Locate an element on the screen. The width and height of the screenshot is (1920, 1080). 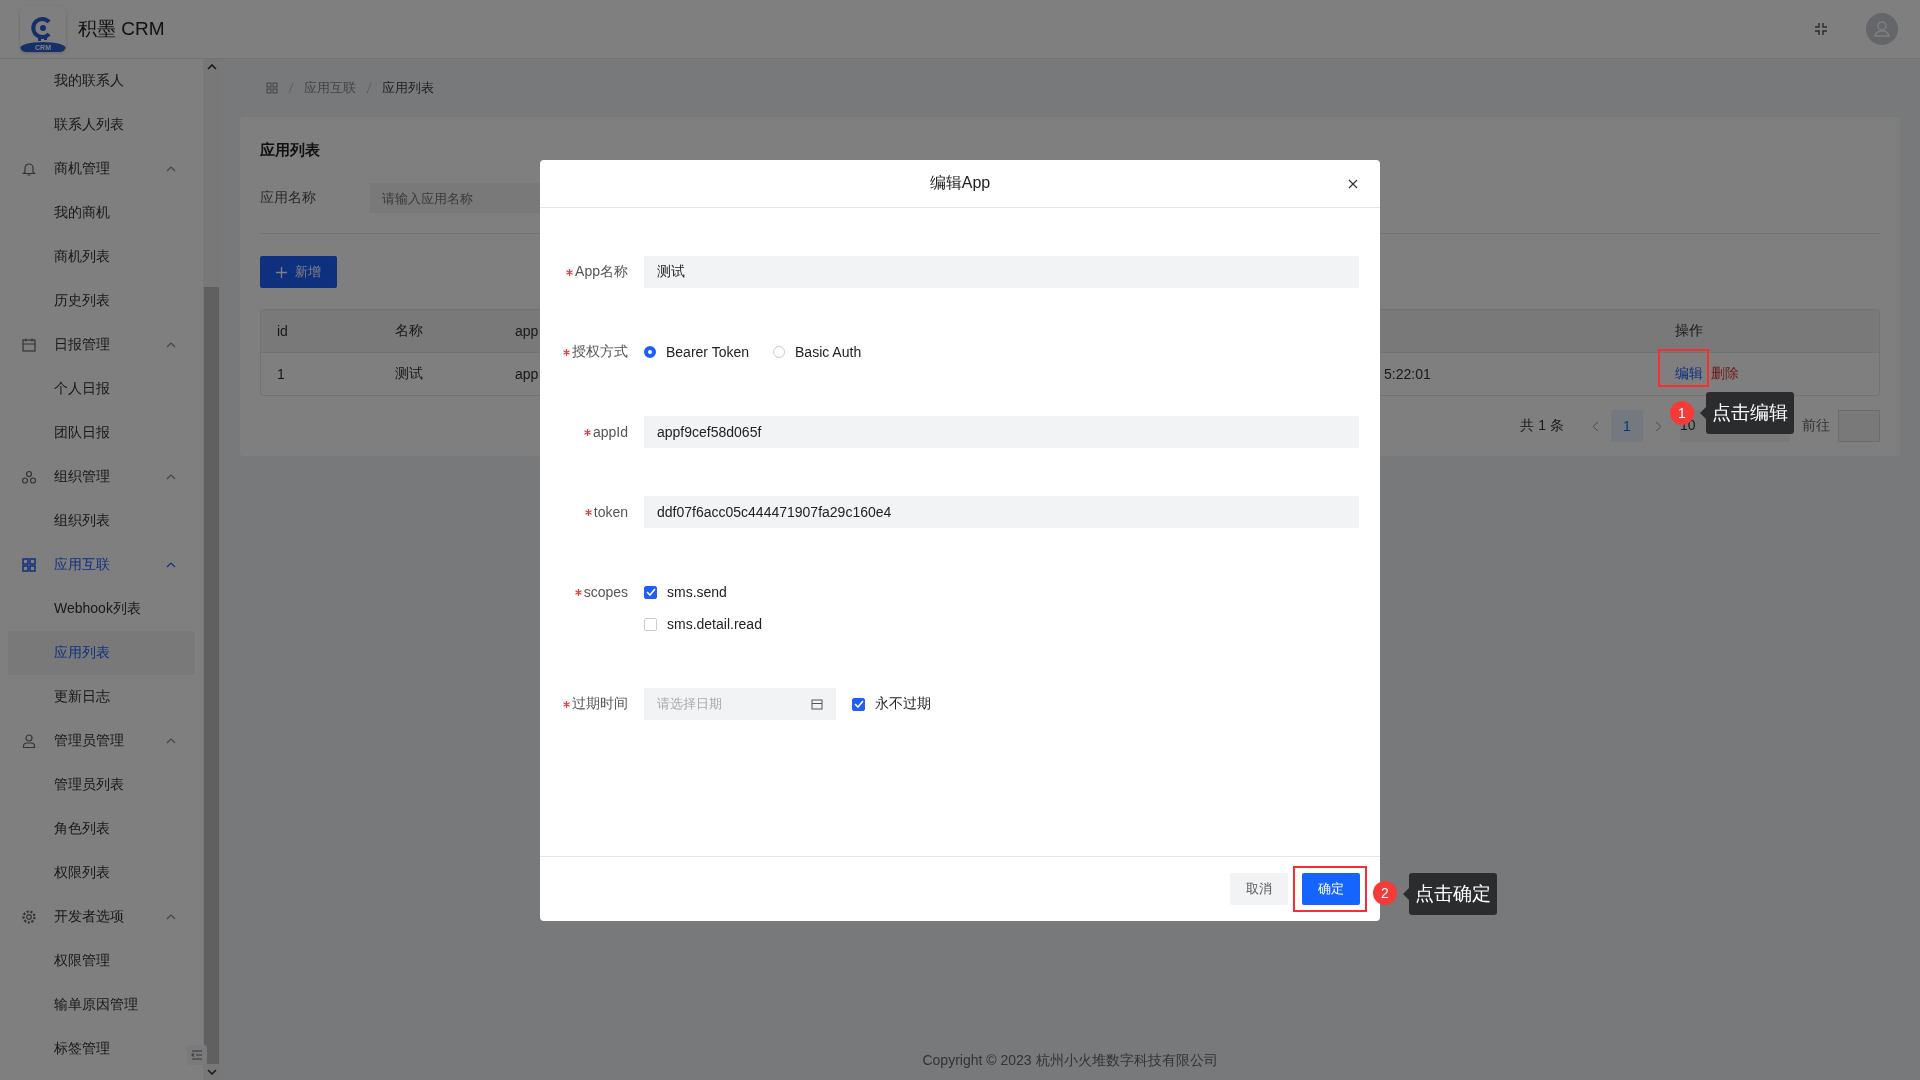
menu-item: 商机列表 is located at coordinates (101, 257).